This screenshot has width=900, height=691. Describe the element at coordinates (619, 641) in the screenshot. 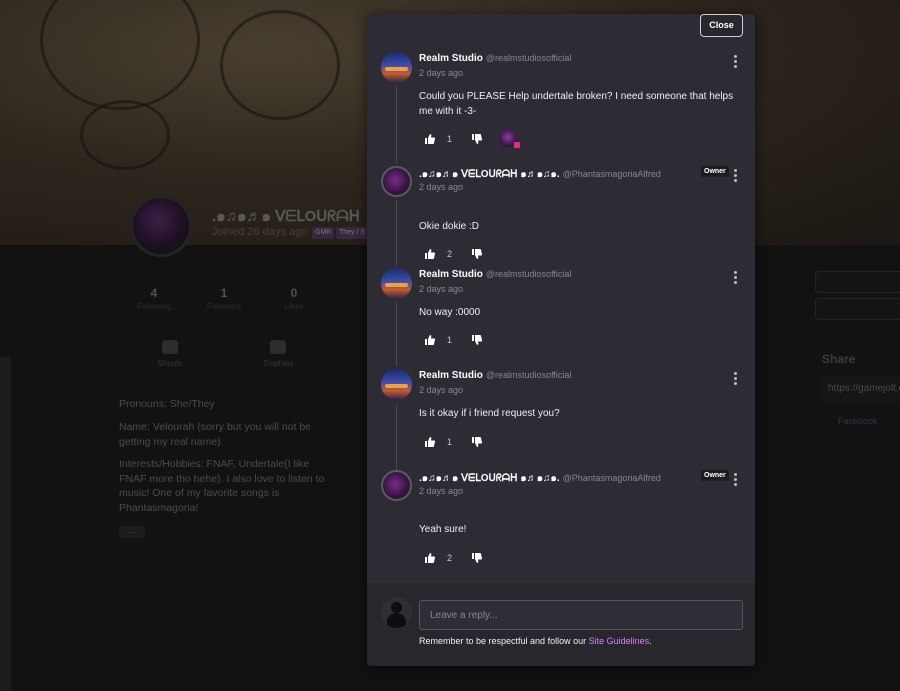

I see `site-guidelines-link: Site Guidelines` at that location.